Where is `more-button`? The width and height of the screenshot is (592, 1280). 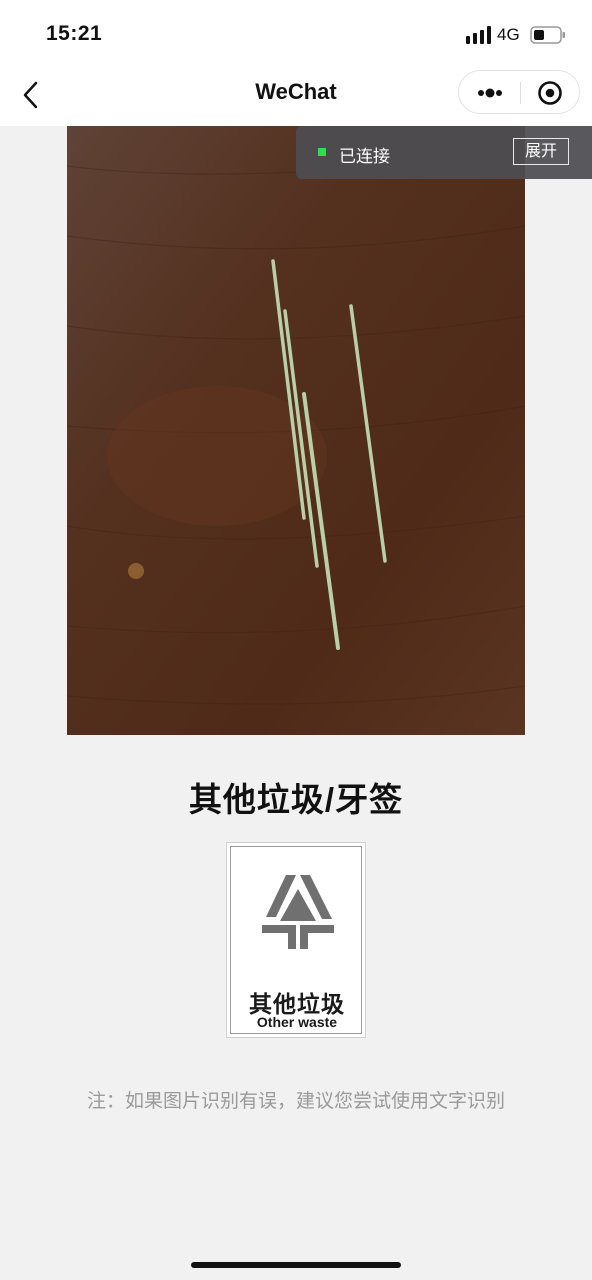 more-button is located at coordinates (489, 93).